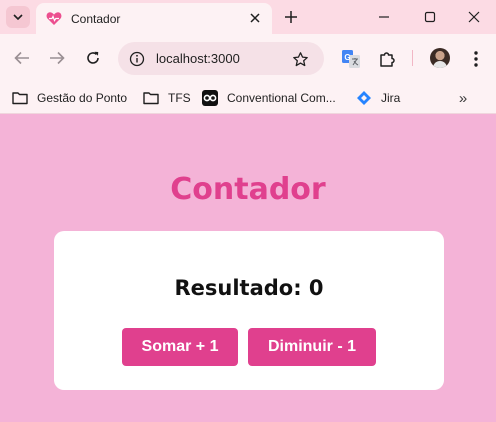 The width and height of the screenshot is (496, 422). I want to click on add-button: Somar + 1, so click(180, 347).